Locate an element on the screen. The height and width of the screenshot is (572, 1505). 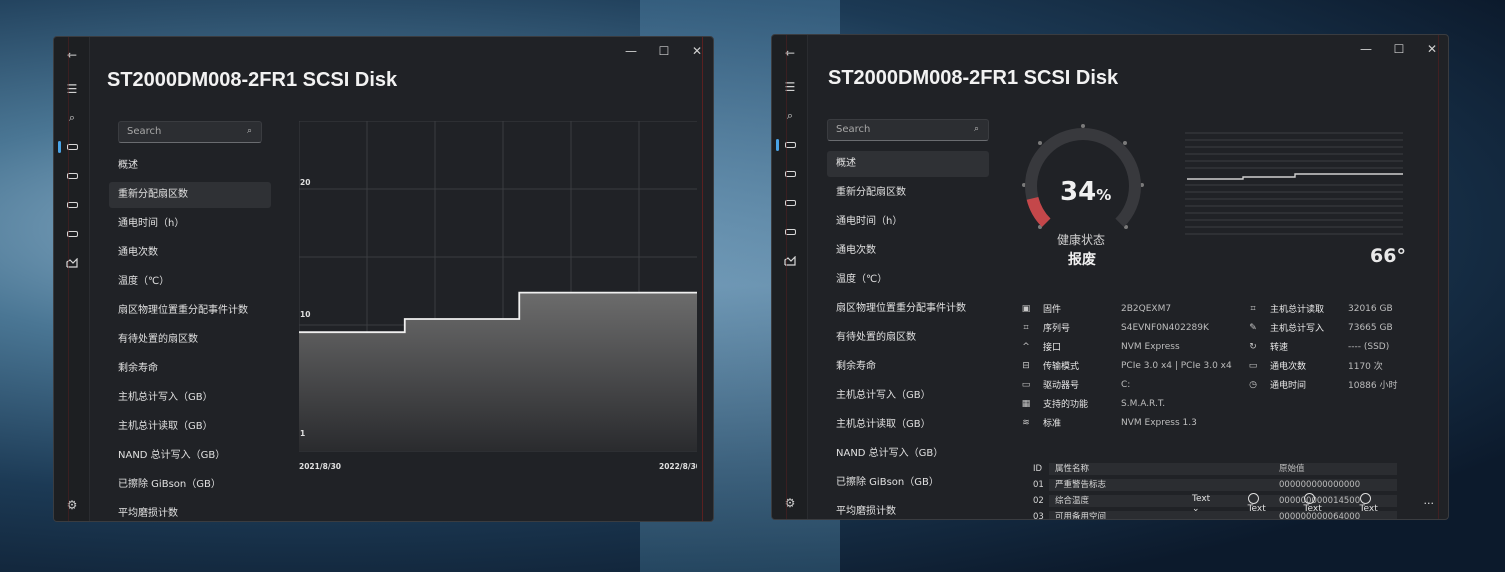
power-count-icon: ▭ is located at coordinates (1253, 365).